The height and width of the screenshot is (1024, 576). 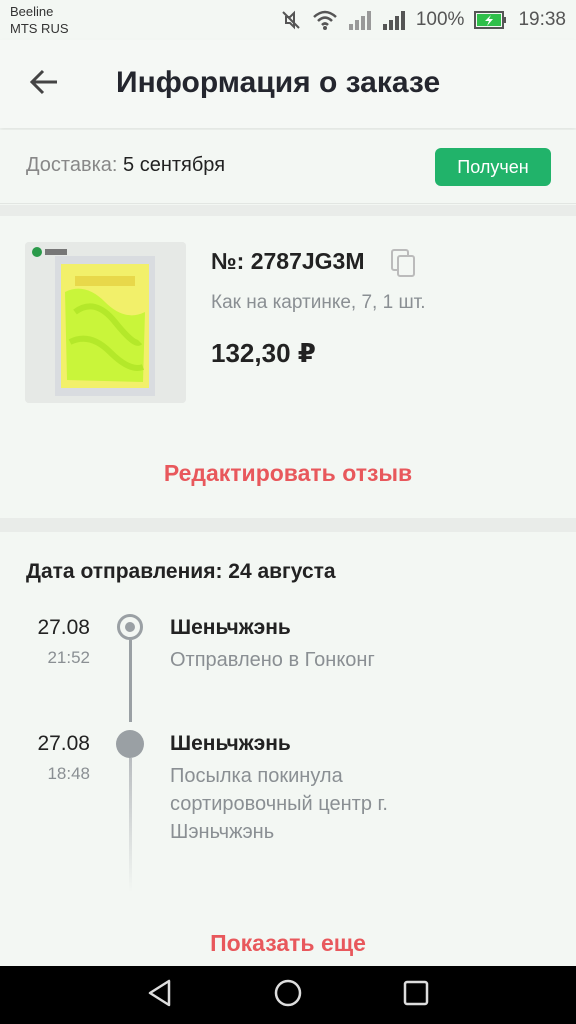 I want to click on copy-button, so click(x=404, y=263).